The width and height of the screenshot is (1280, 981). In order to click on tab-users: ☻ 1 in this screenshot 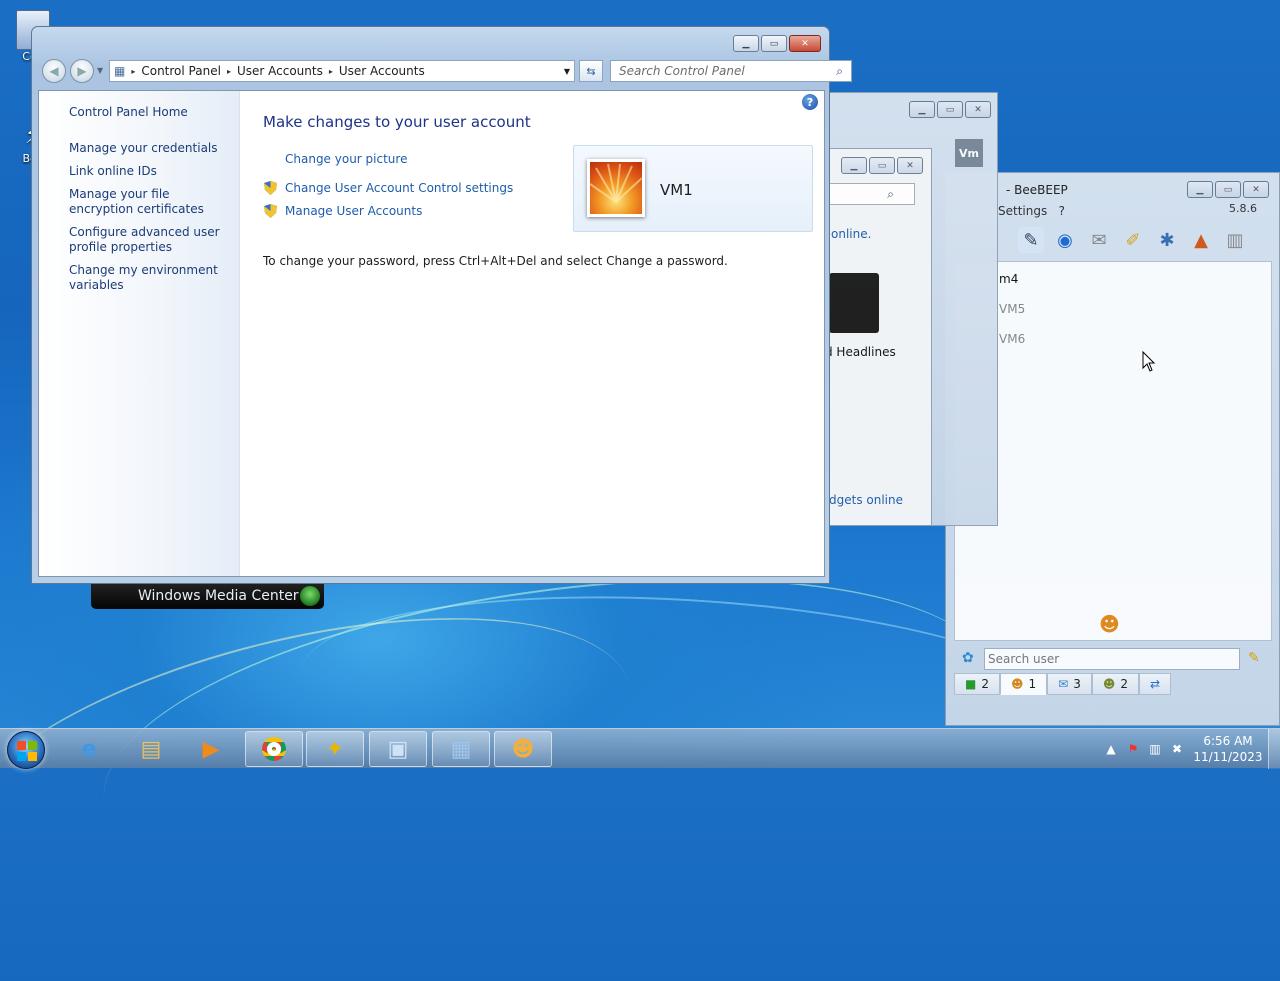, I will do `click(1023, 684)`.